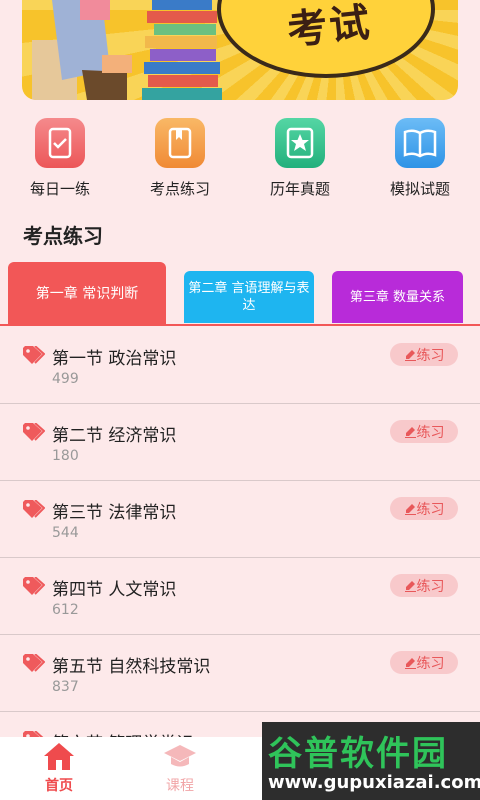 The height and width of the screenshot is (800, 480). I want to click on daily-task-icon, so click(60, 143).